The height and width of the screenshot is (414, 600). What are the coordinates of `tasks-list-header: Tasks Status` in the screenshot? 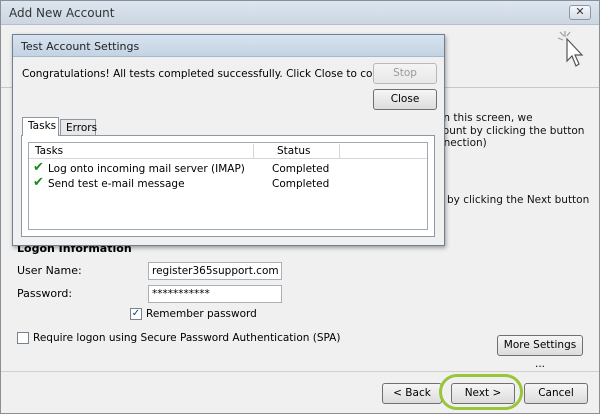 It's located at (228, 151).